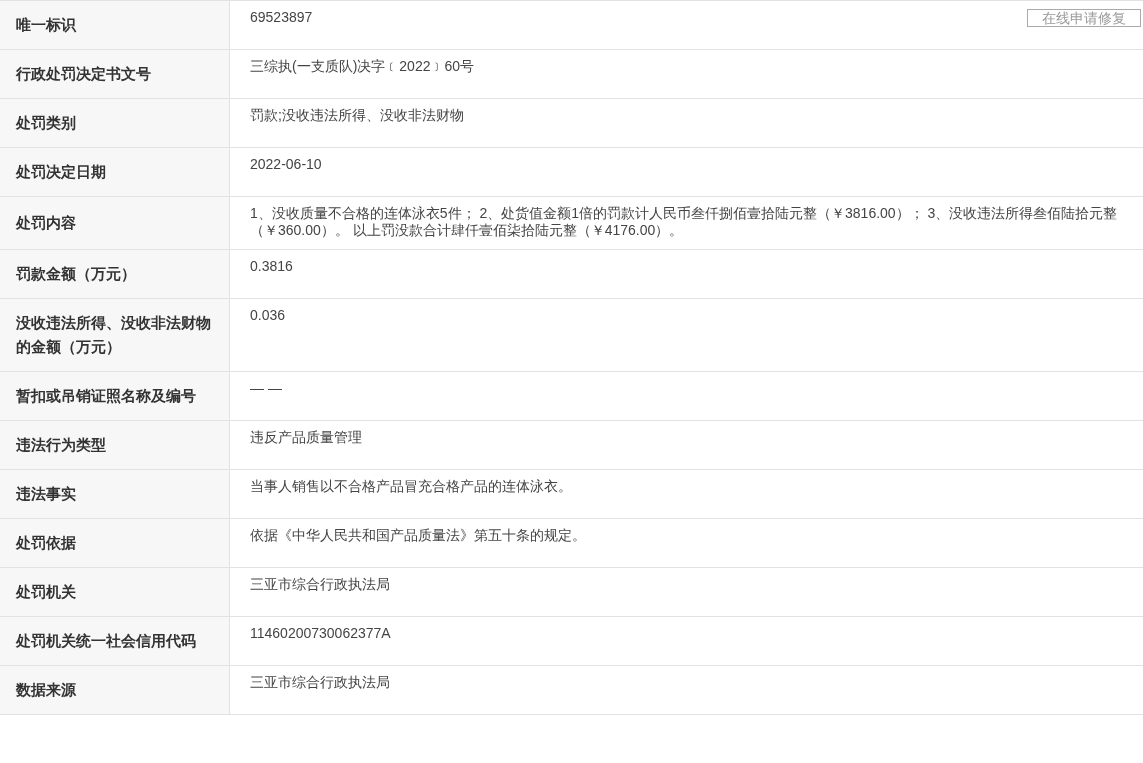 The width and height of the screenshot is (1143, 763). I want to click on field-label: 违法事实, so click(46, 494).